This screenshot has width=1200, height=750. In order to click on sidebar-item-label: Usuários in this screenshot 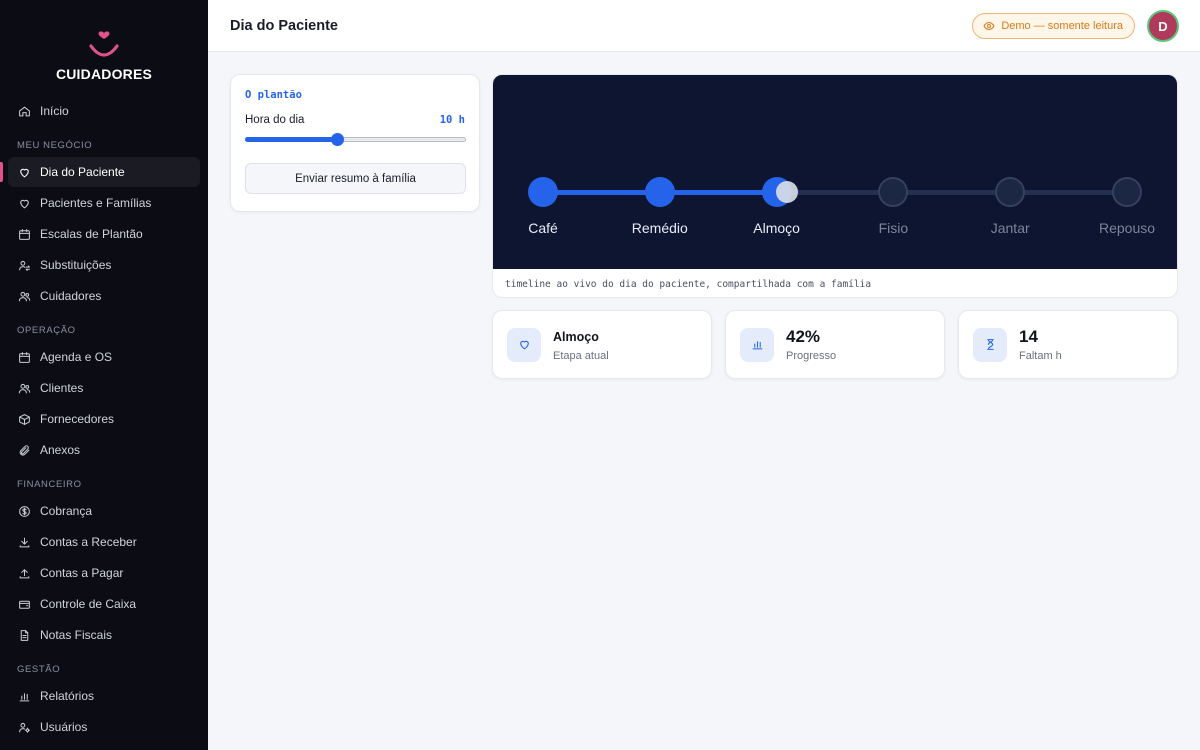, I will do `click(64, 727)`.